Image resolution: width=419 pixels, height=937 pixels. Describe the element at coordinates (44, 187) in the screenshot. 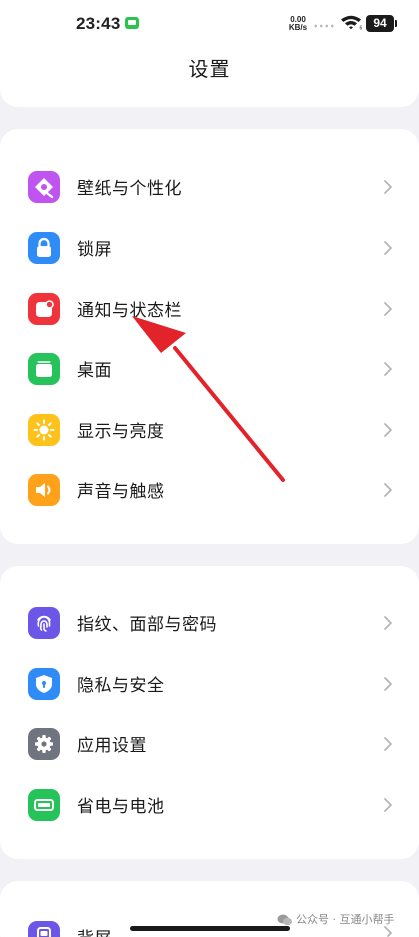

I see `wallpaper-icon` at that location.